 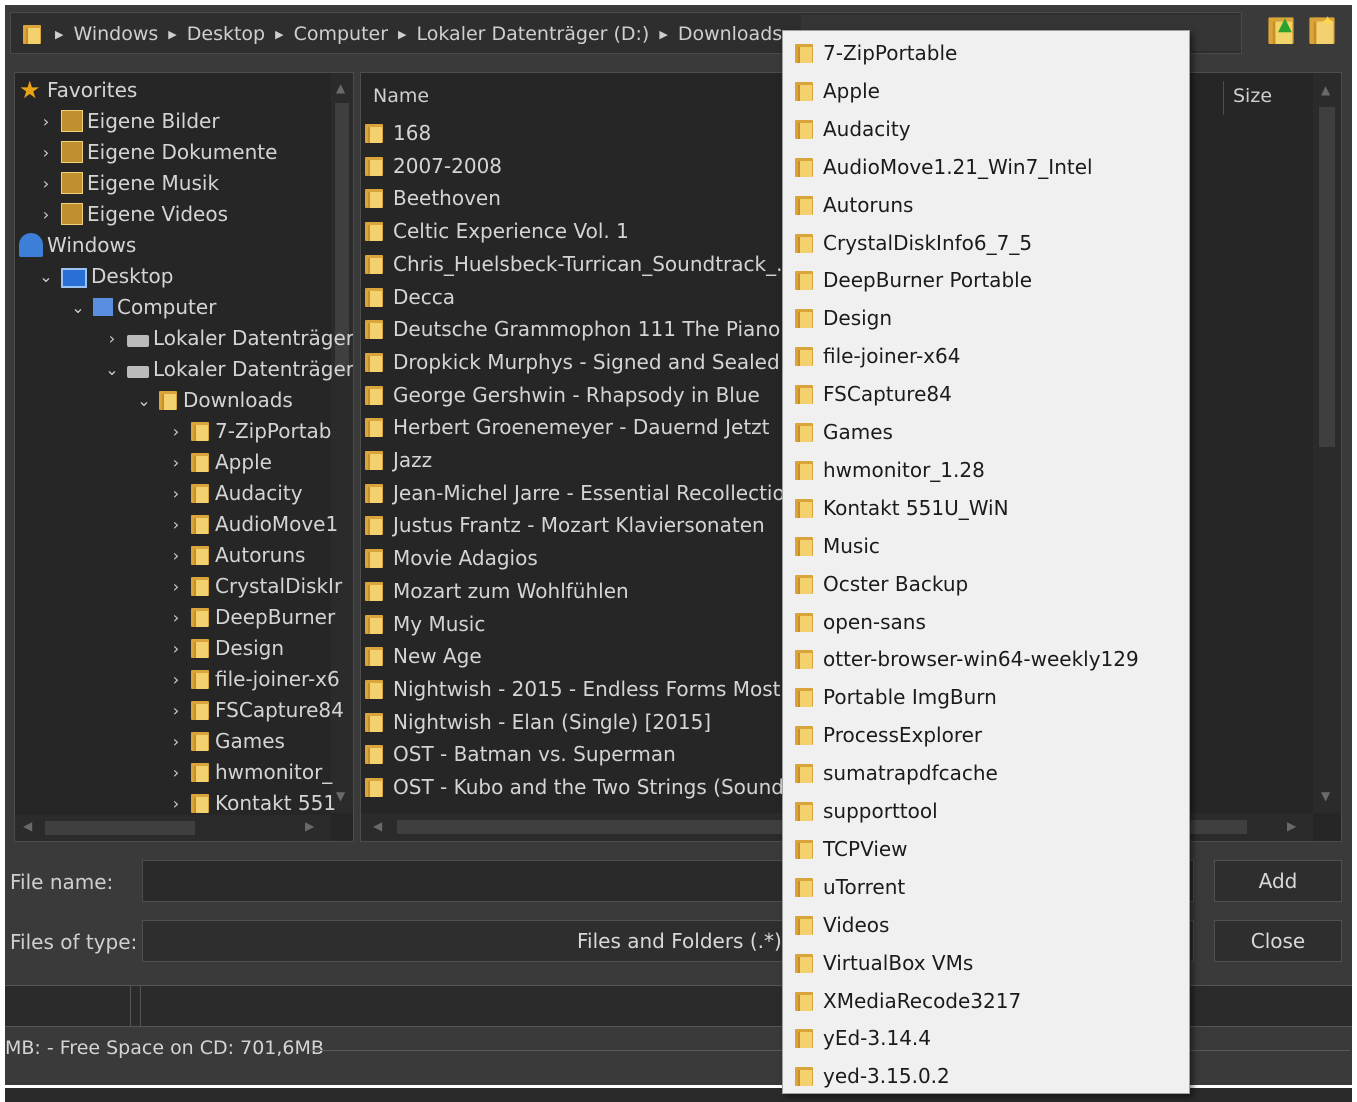 I want to click on tree-item: › Eigene Musik, so click(x=128, y=183).